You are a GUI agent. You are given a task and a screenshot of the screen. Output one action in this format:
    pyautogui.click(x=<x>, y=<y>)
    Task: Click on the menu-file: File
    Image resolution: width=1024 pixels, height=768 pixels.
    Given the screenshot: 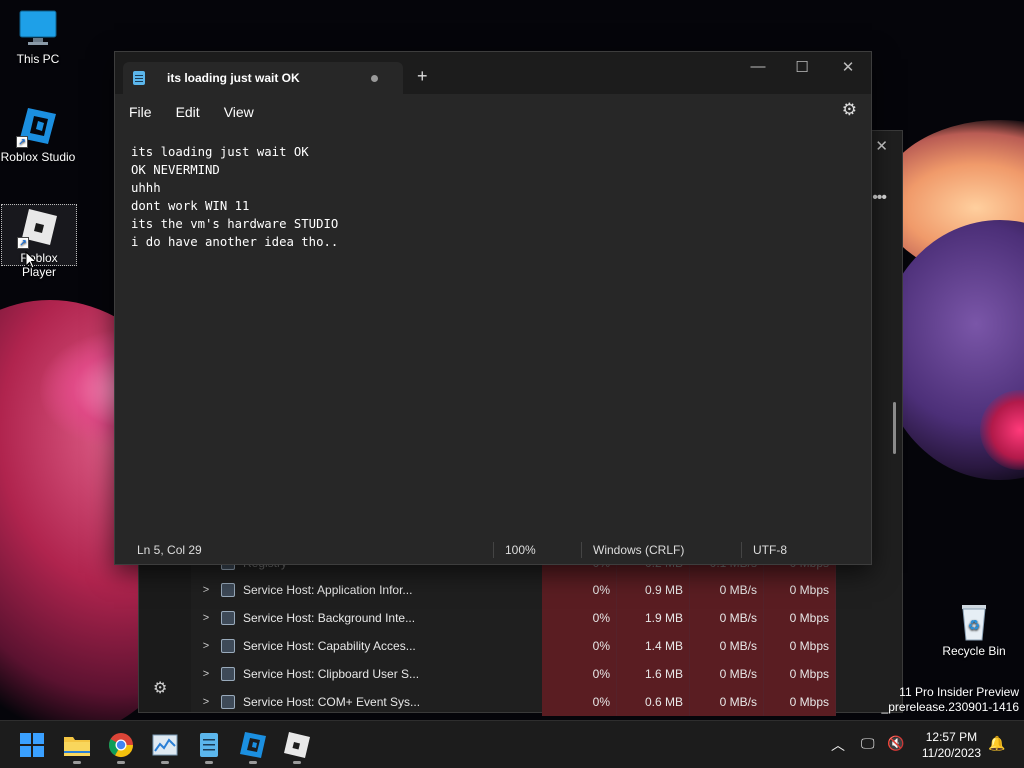 What is the action you would take?
    pyautogui.click(x=138, y=112)
    